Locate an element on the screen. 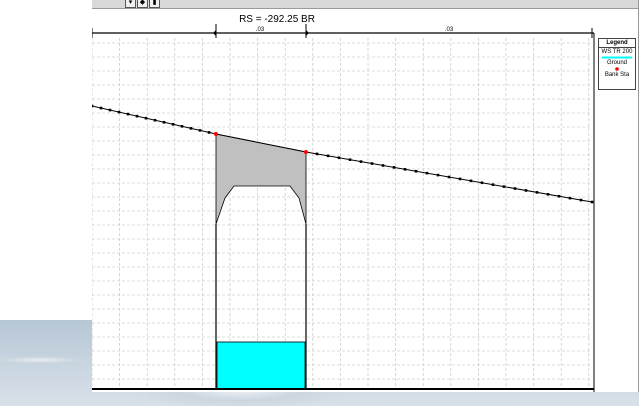  legend-ground-label: Ground is located at coordinates (616, 63).